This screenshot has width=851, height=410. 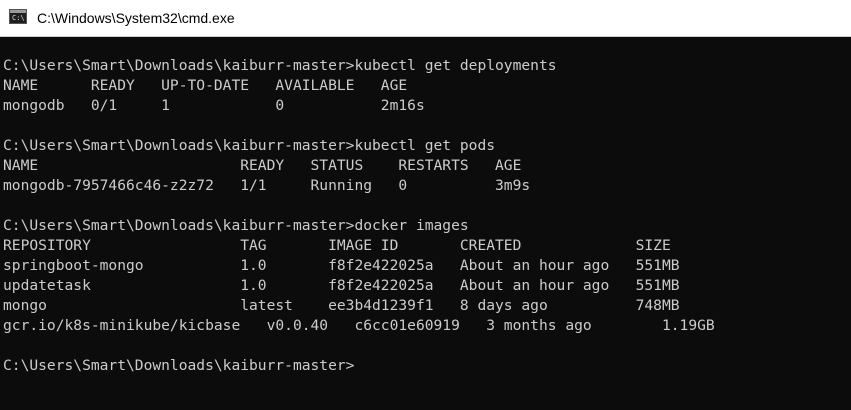 What do you see at coordinates (205, 85) in the screenshot?
I see `console-line: NAME READY UP-TO-DATE AVAILABLE AGE` at bounding box center [205, 85].